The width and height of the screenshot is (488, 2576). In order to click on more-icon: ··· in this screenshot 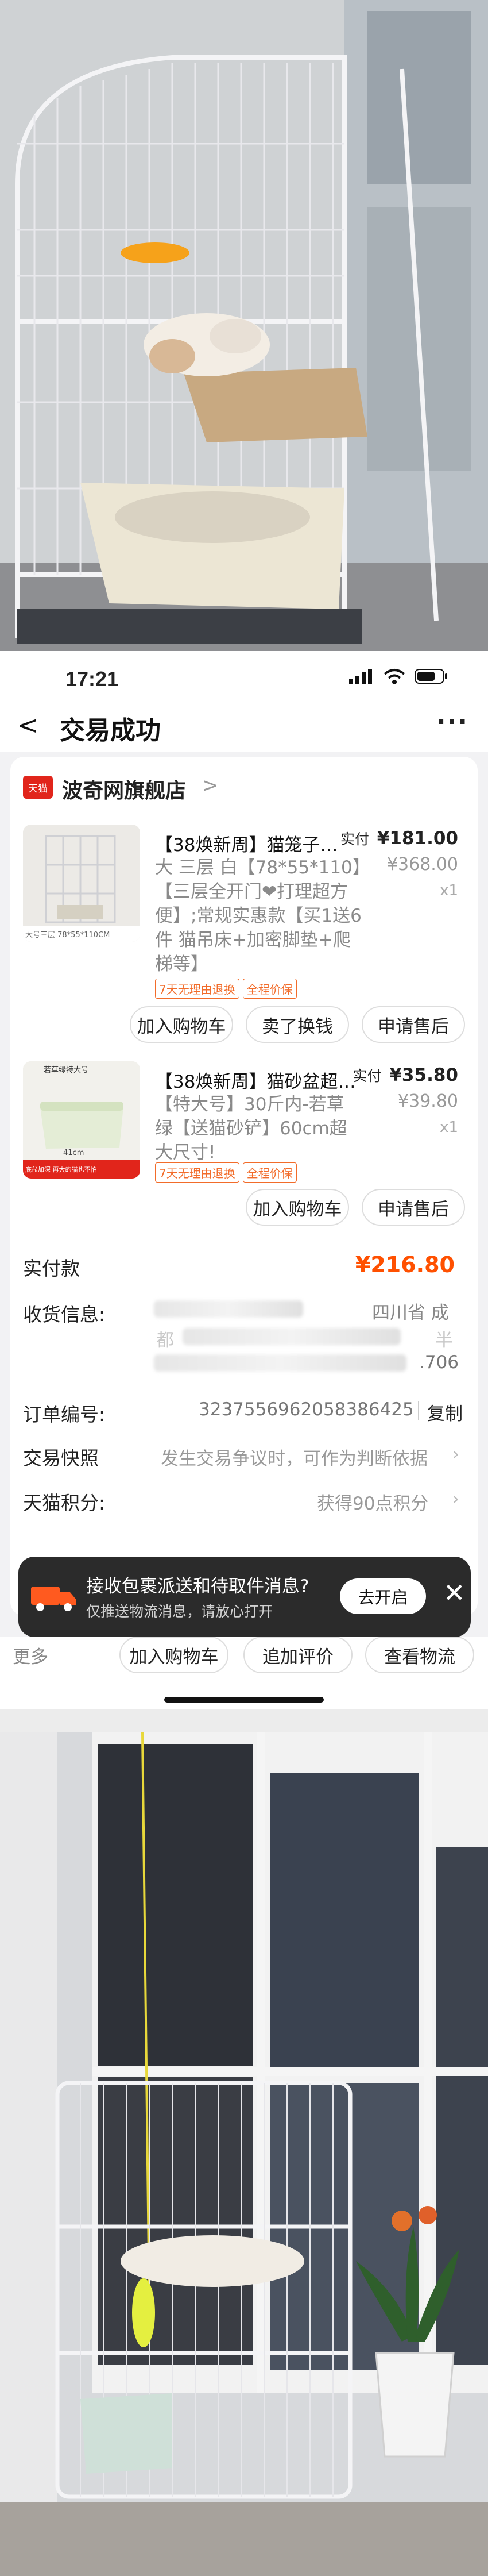, I will do `click(452, 722)`.